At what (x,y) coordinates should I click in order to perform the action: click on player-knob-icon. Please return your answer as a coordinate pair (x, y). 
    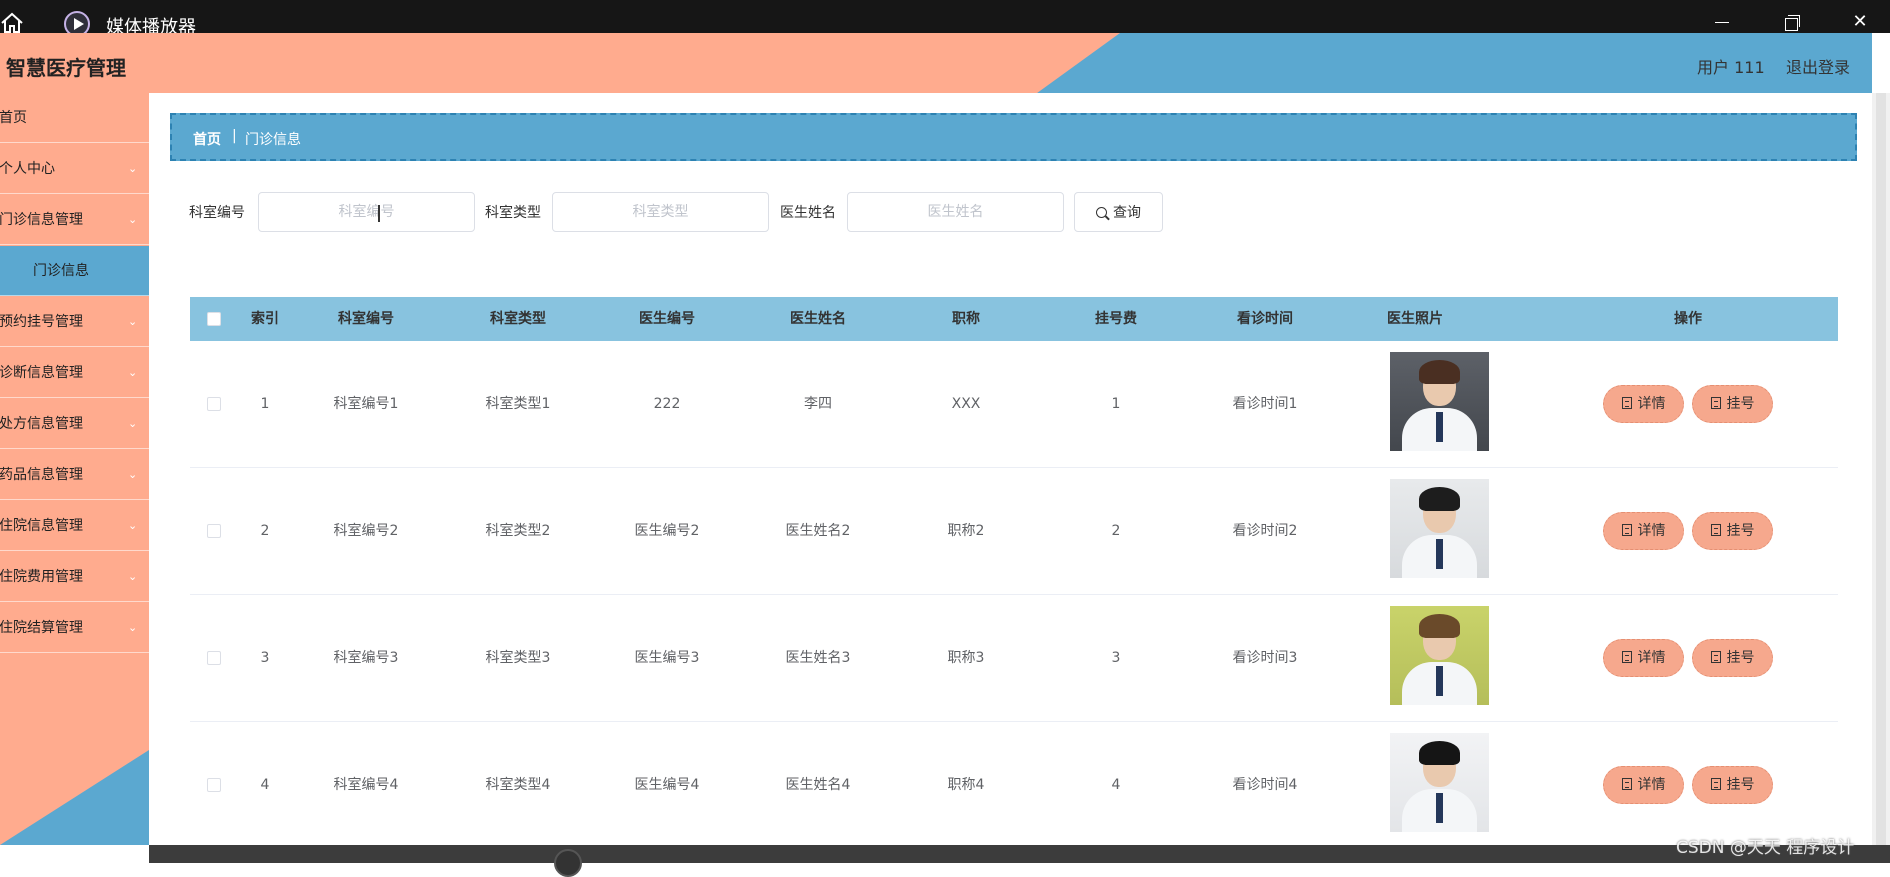
    Looking at the image, I should click on (568, 863).